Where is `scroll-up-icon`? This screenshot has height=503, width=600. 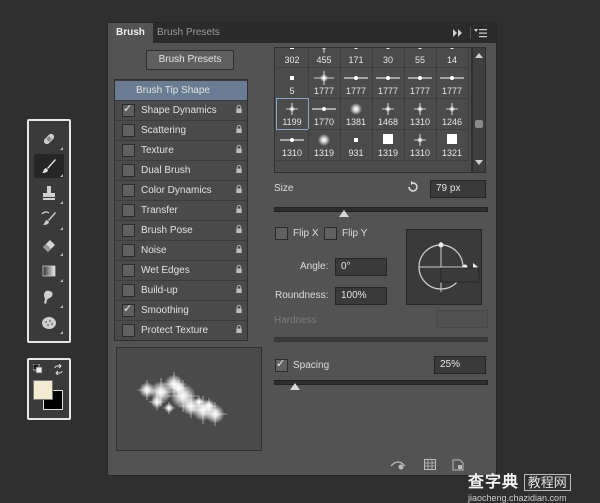 scroll-up-icon is located at coordinates (479, 55).